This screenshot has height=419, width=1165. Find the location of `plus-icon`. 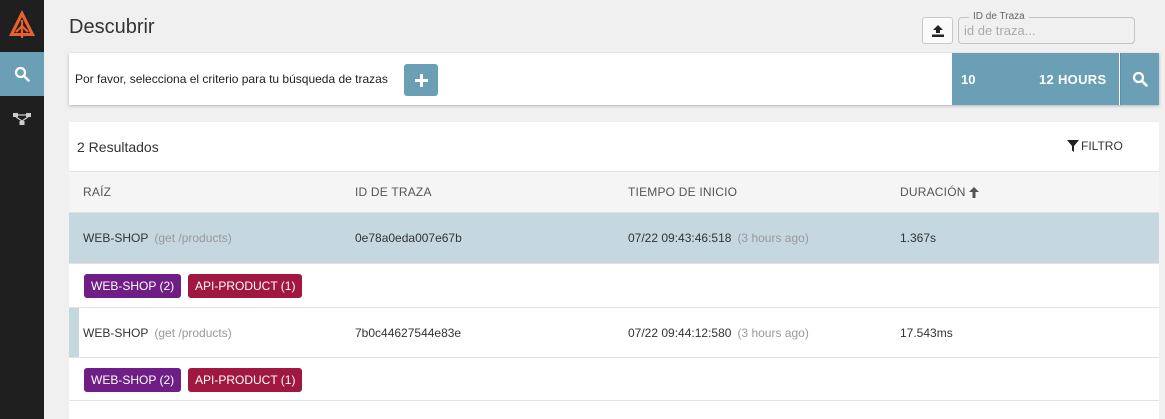

plus-icon is located at coordinates (421, 80).